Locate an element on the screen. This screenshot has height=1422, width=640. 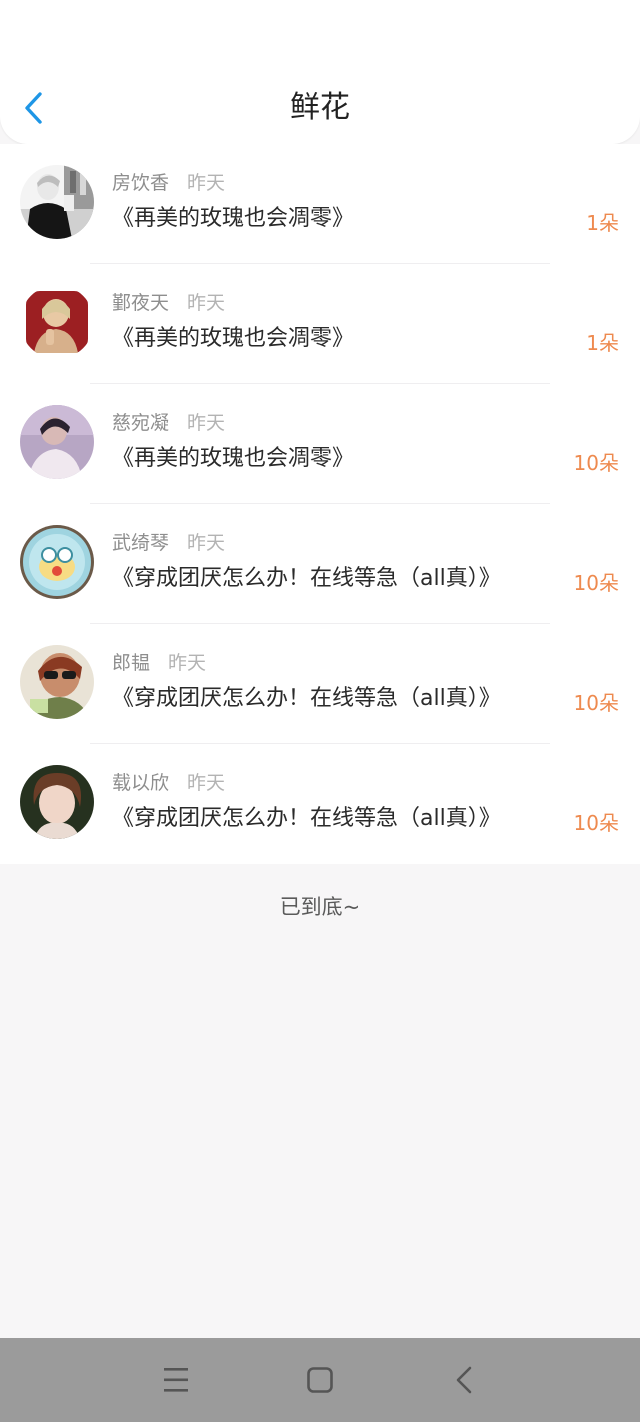
user-name: 武绮琴 is located at coordinates (140, 543).